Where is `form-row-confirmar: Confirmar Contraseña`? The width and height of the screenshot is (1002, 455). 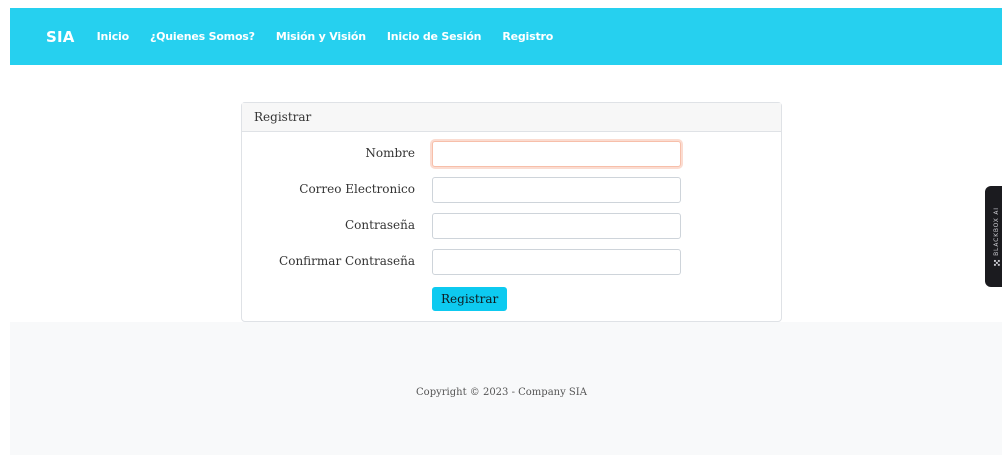 form-row-confirmar: Confirmar Contraseña is located at coordinates (511, 262).